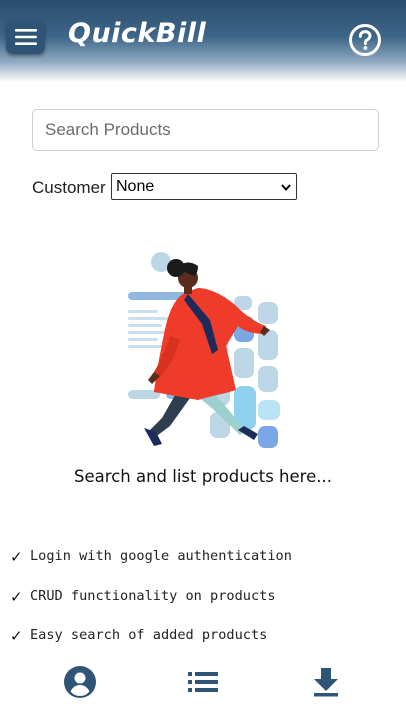 This screenshot has height=711, width=406. What do you see at coordinates (205, 130) in the screenshot?
I see `search-input` at bounding box center [205, 130].